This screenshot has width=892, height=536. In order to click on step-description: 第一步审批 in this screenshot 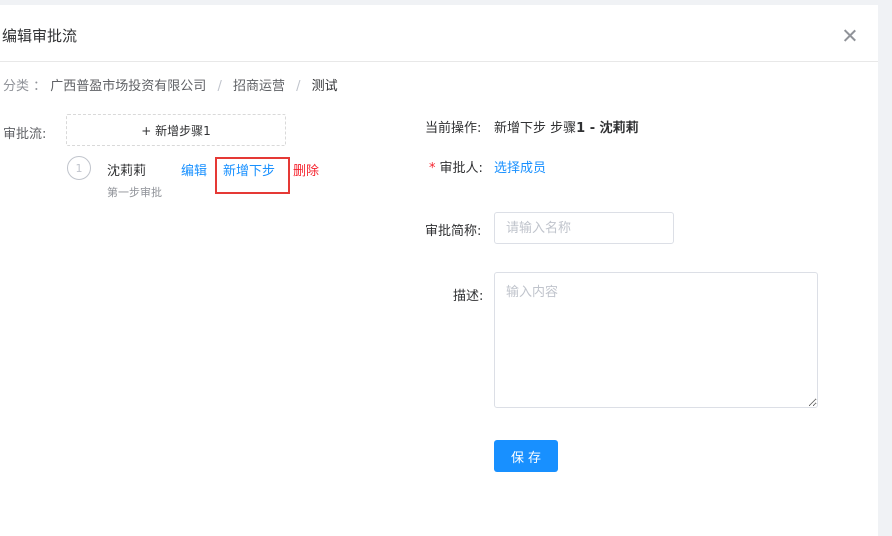, I will do `click(134, 192)`.